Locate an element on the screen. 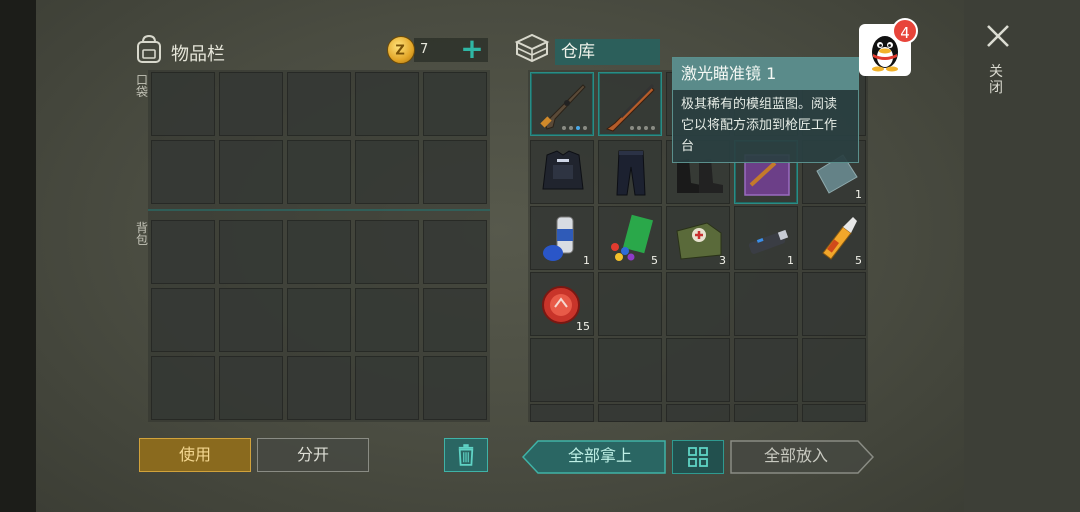 The width and height of the screenshot is (1080, 512). trash-button is located at coordinates (466, 455).